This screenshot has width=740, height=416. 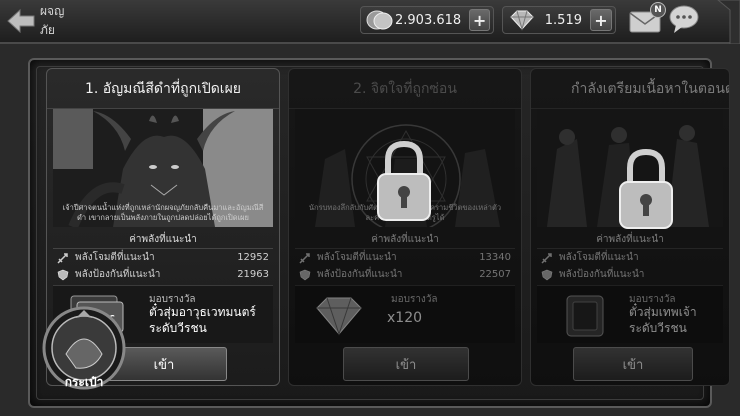 I want to click on reward-box: มอบรางวัล ตั๋วสุ่มเทพเจ้า ระดับวีรชน, so click(x=630, y=314).